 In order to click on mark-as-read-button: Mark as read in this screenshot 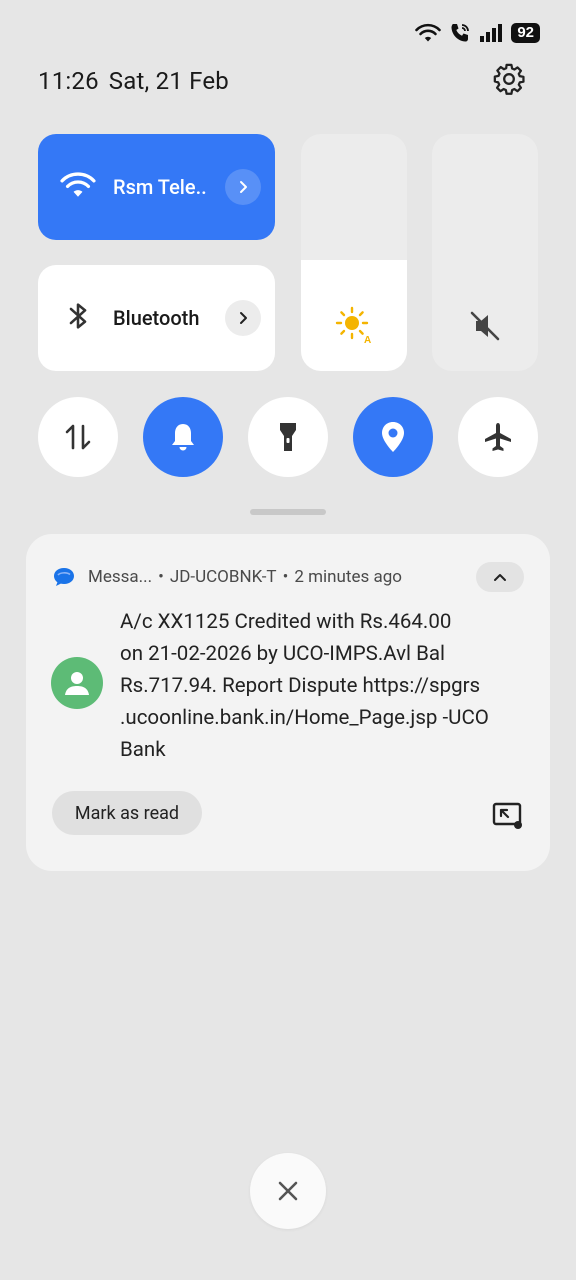, I will do `click(127, 813)`.